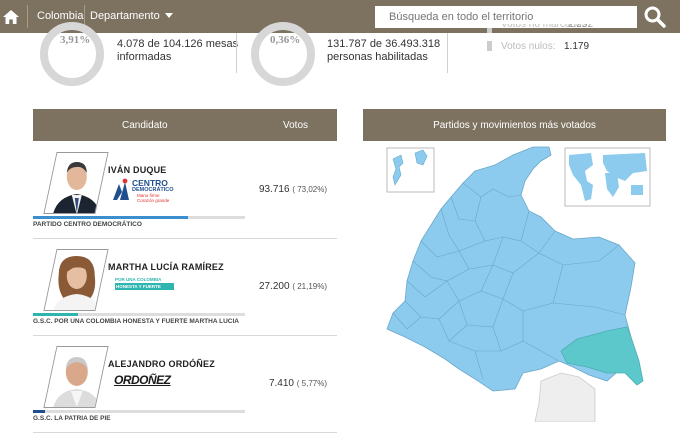  What do you see at coordinates (489, 46) in the screenshot?
I see `votos-nulos-marker` at bounding box center [489, 46].